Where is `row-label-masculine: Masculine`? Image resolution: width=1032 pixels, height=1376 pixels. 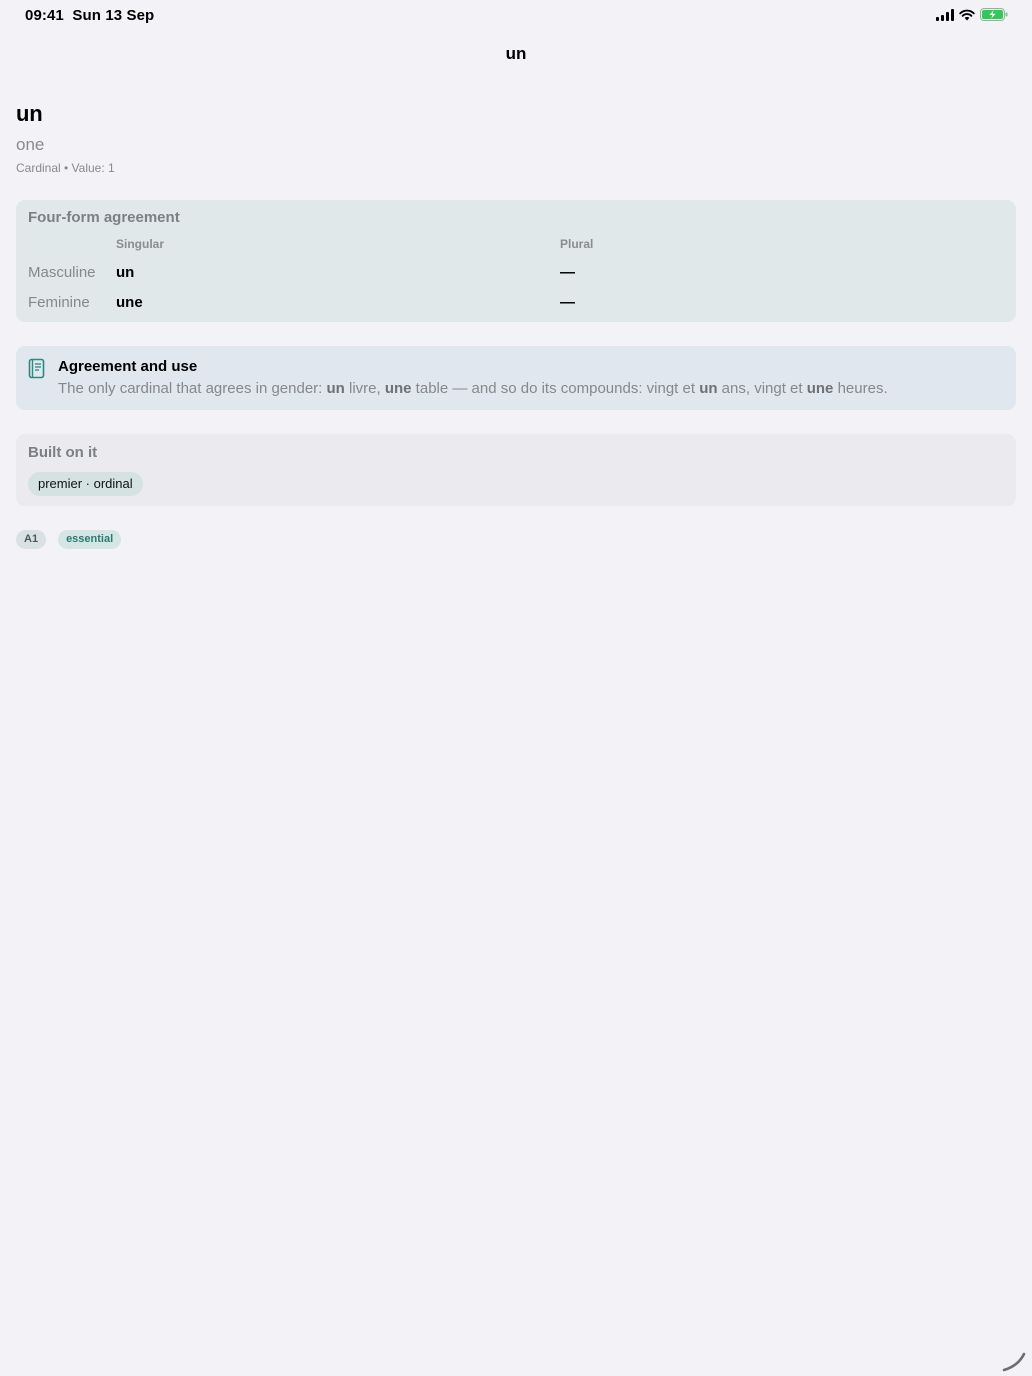
row-label-masculine: Masculine is located at coordinates (62, 272).